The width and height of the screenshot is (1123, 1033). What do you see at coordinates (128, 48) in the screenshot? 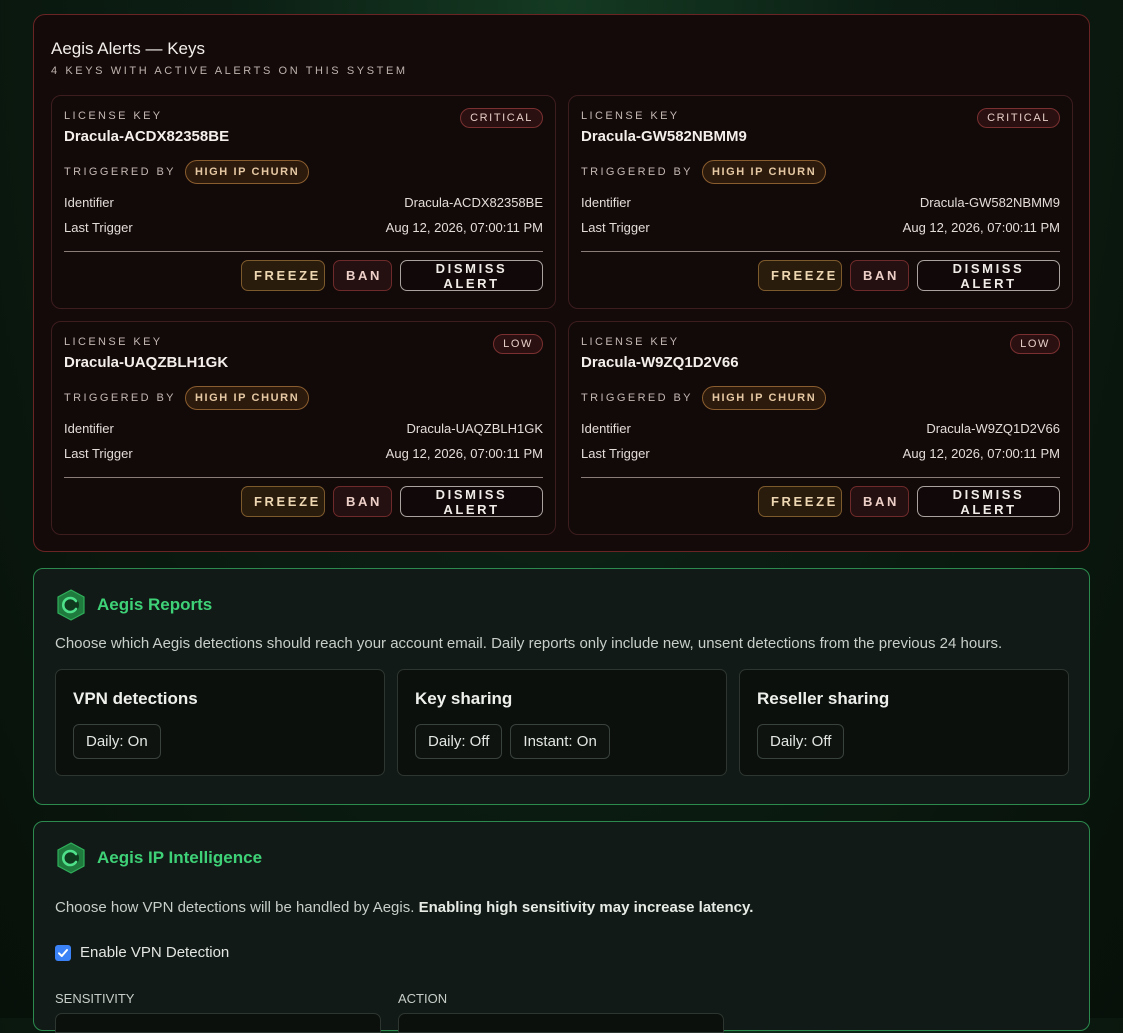
I see `alerts-title: Aegis Alerts — Keys` at bounding box center [128, 48].